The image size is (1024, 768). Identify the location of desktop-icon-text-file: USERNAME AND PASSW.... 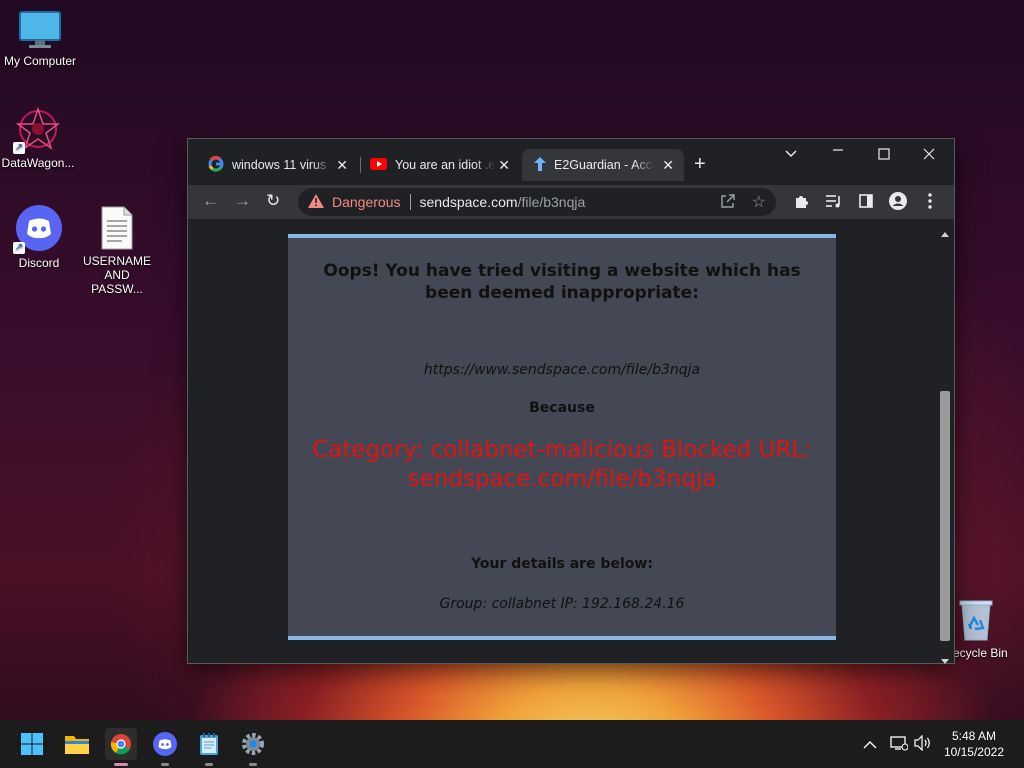
(117, 251).